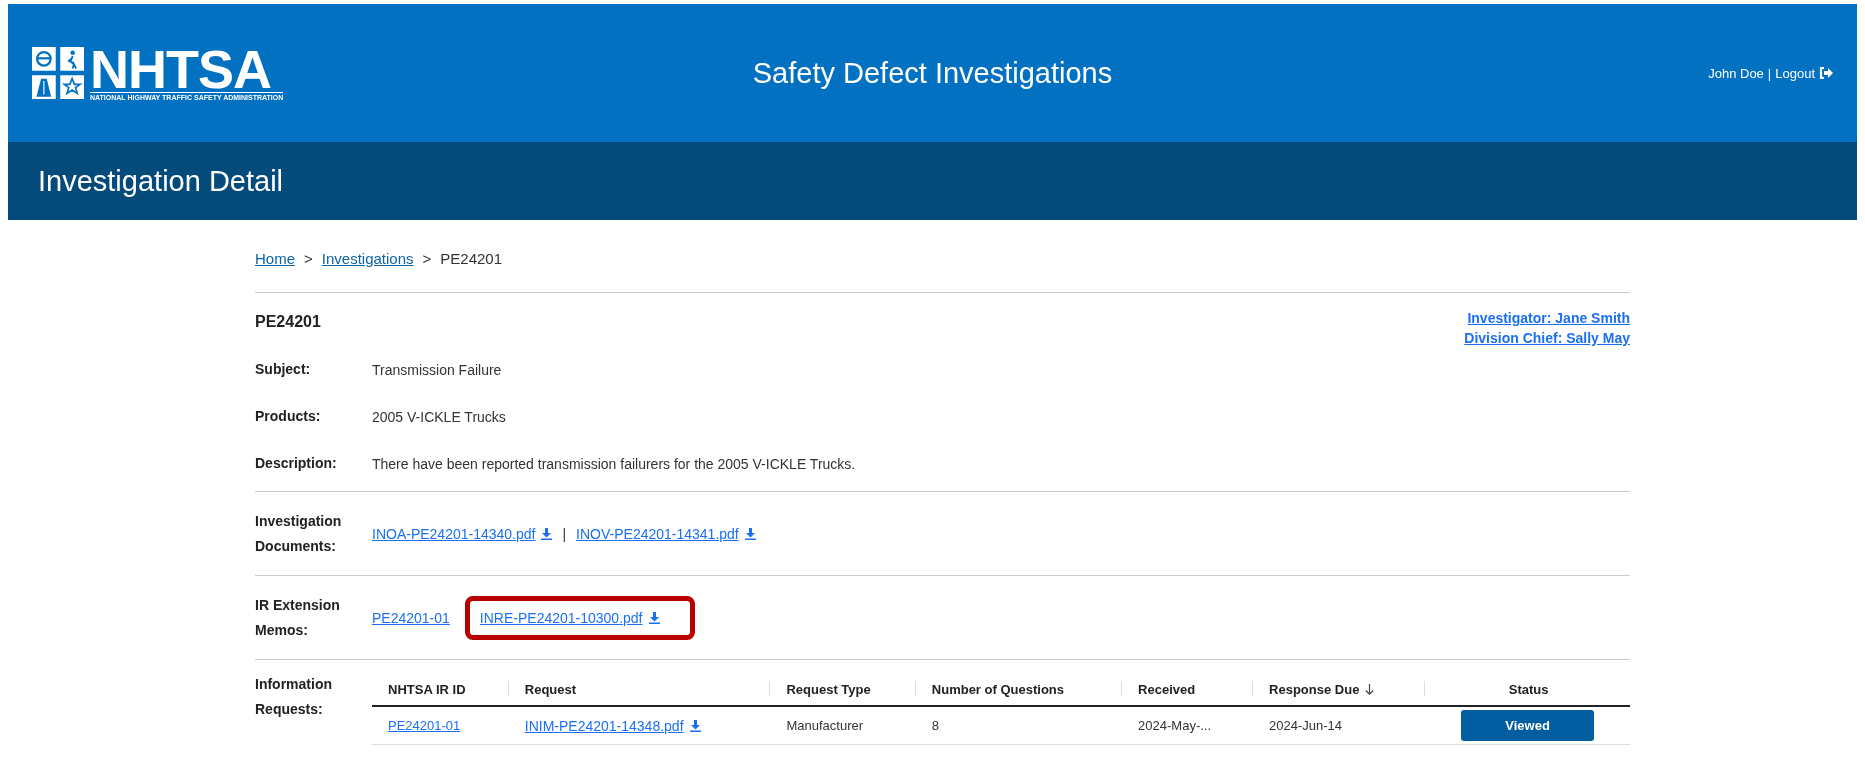 This screenshot has height=765, width=1865. Describe the element at coordinates (437, 369) in the screenshot. I see `field-value: Transmission Failure` at that location.